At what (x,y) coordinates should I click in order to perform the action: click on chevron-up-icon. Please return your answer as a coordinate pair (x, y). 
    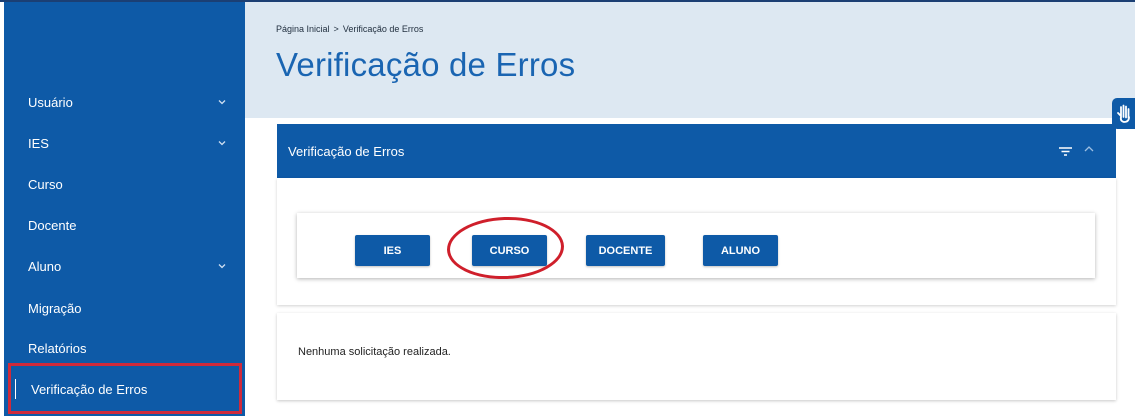
    Looking at the image, I should click on (1089, 149).